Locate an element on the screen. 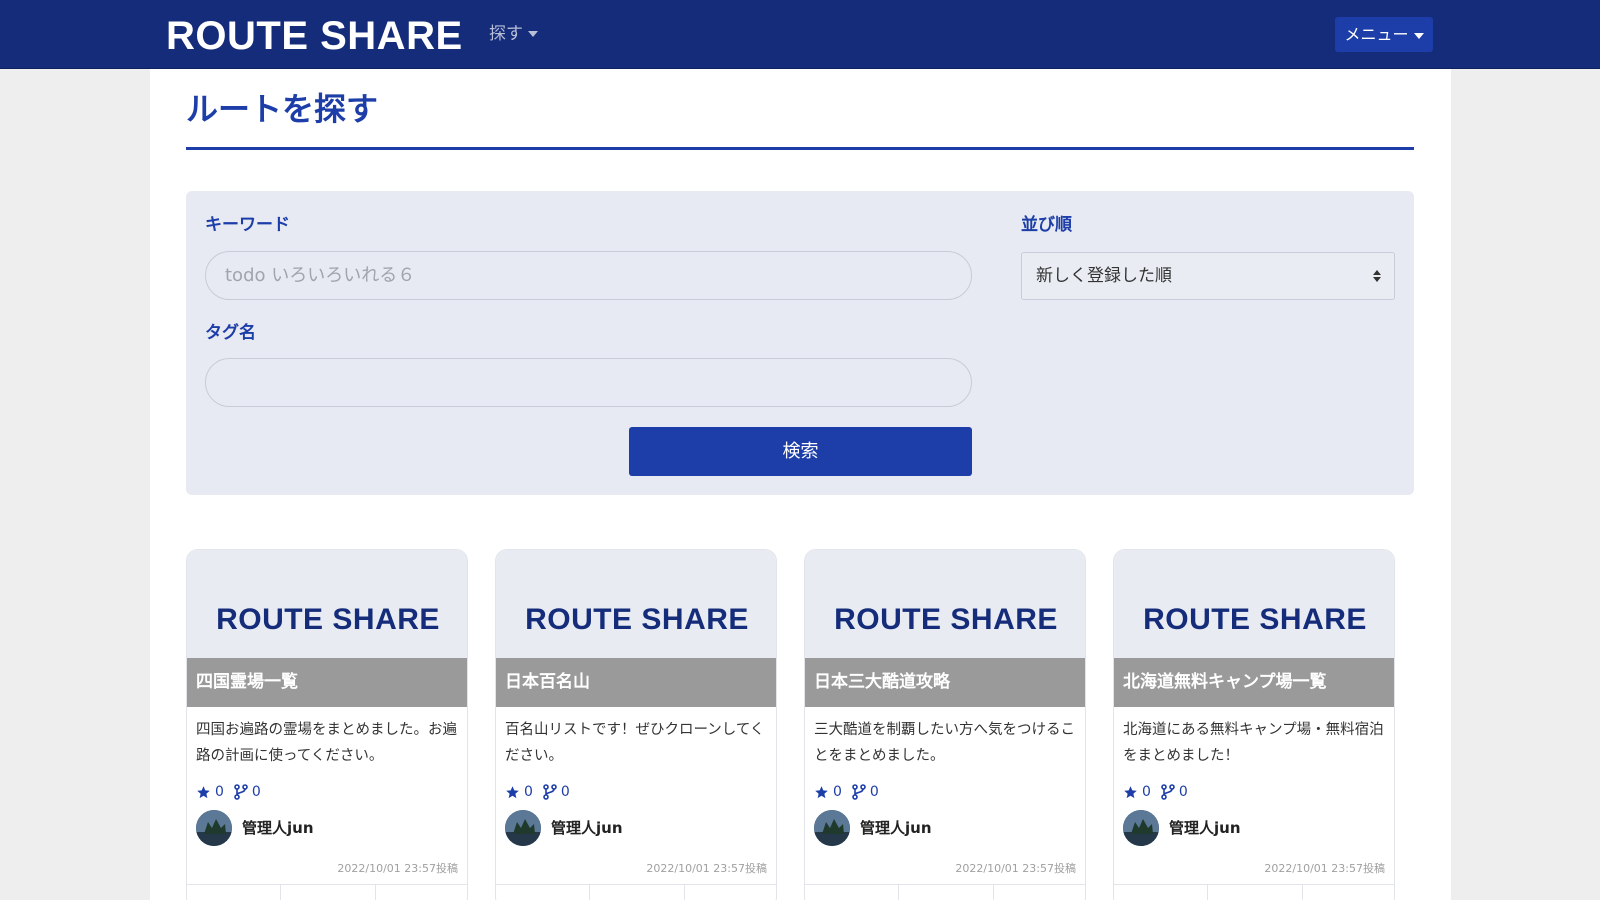 The image size is (1600, 900). card-title: 四国霊場一覧 is located at coordinates (247, 682).